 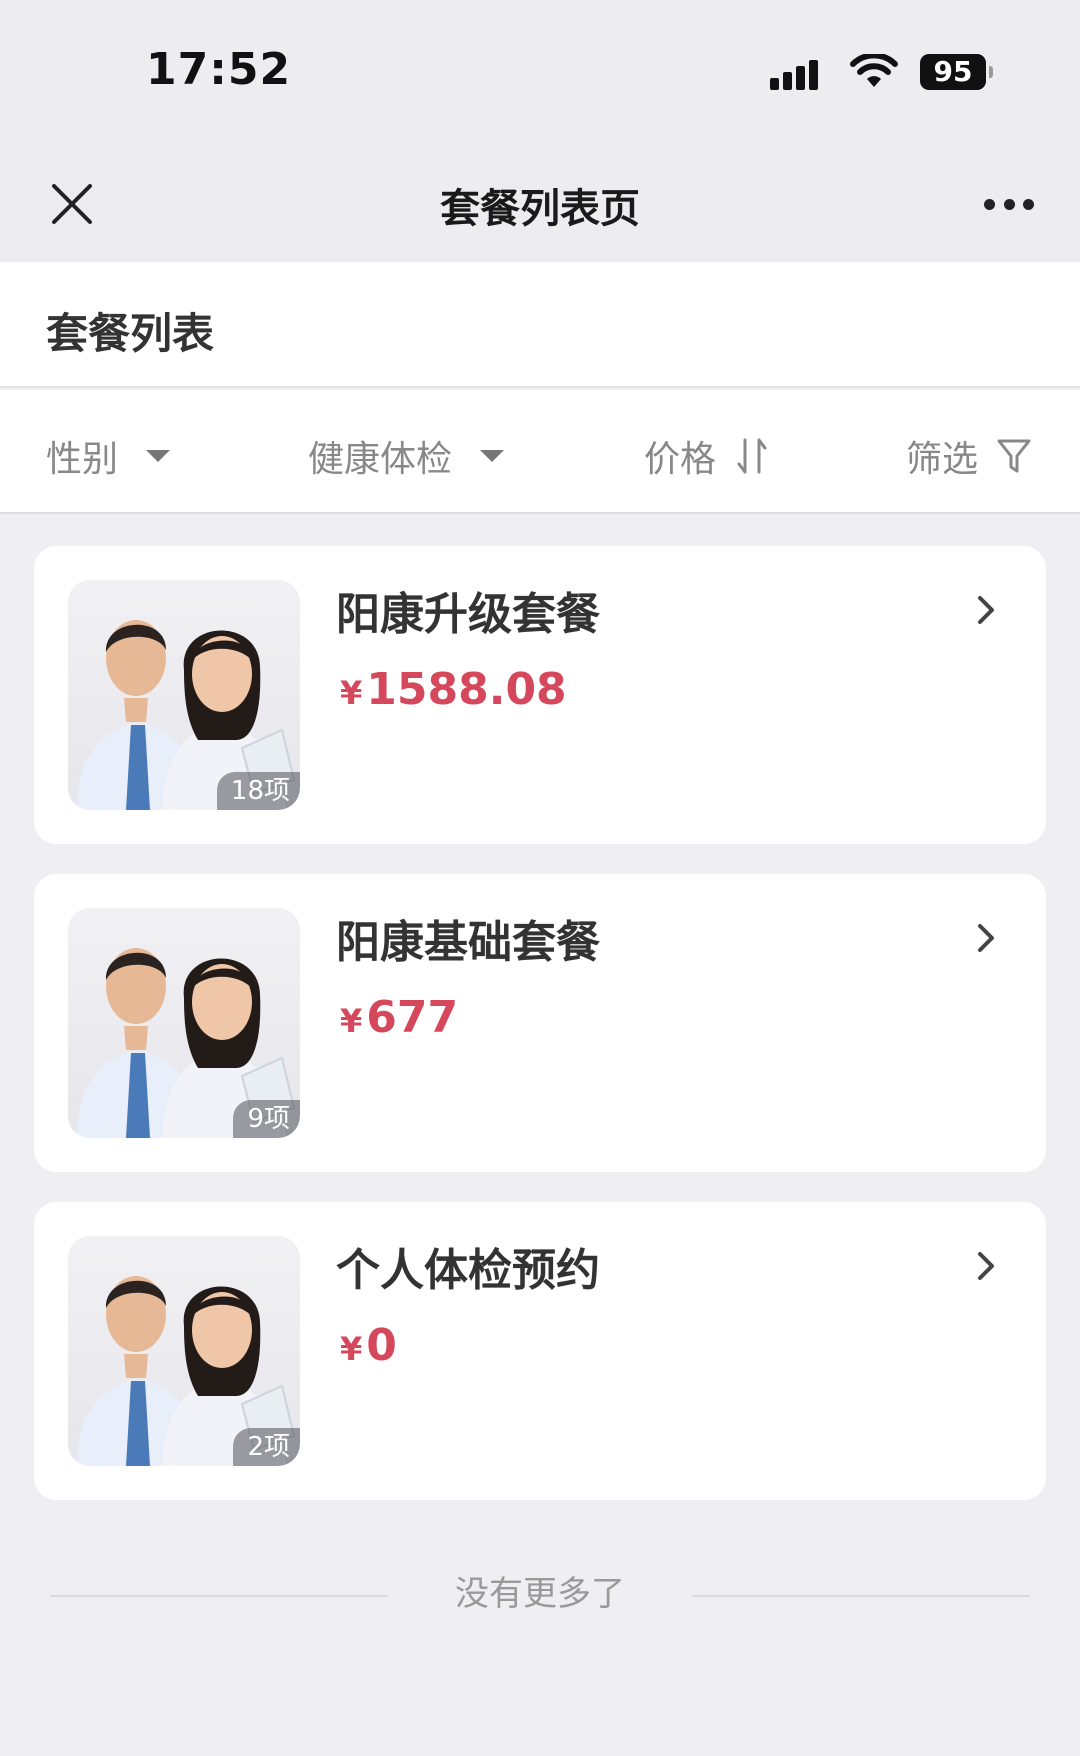 I want to click on status-bar: 17:52 95, so click(x=540, y=70).